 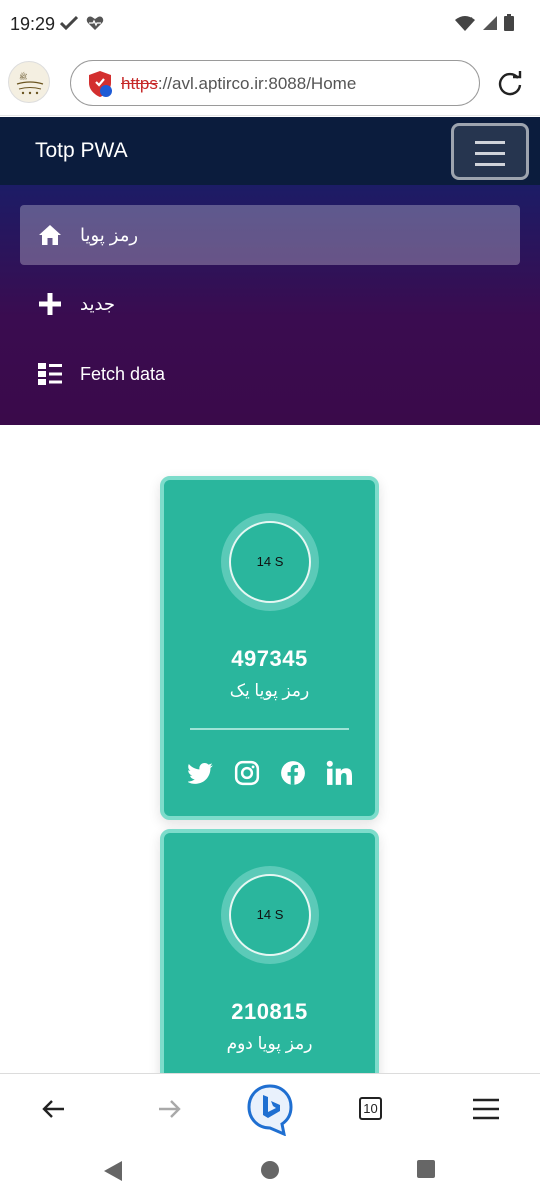 What do you see at coordinates (69, 23) in the screenshot?
I see `check-icon` at bounding box center [69, 23].